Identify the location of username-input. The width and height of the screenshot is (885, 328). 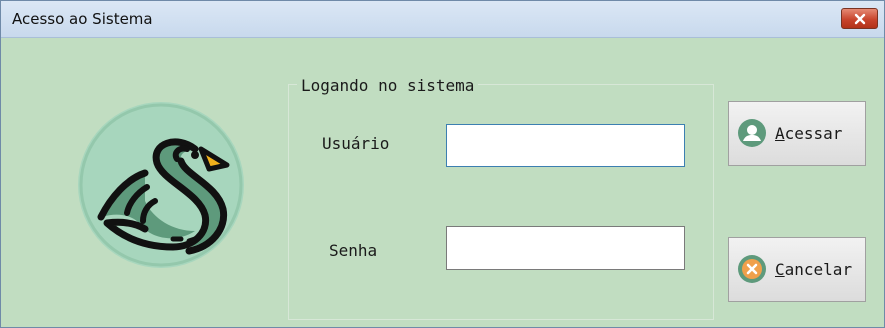
(565, 145).